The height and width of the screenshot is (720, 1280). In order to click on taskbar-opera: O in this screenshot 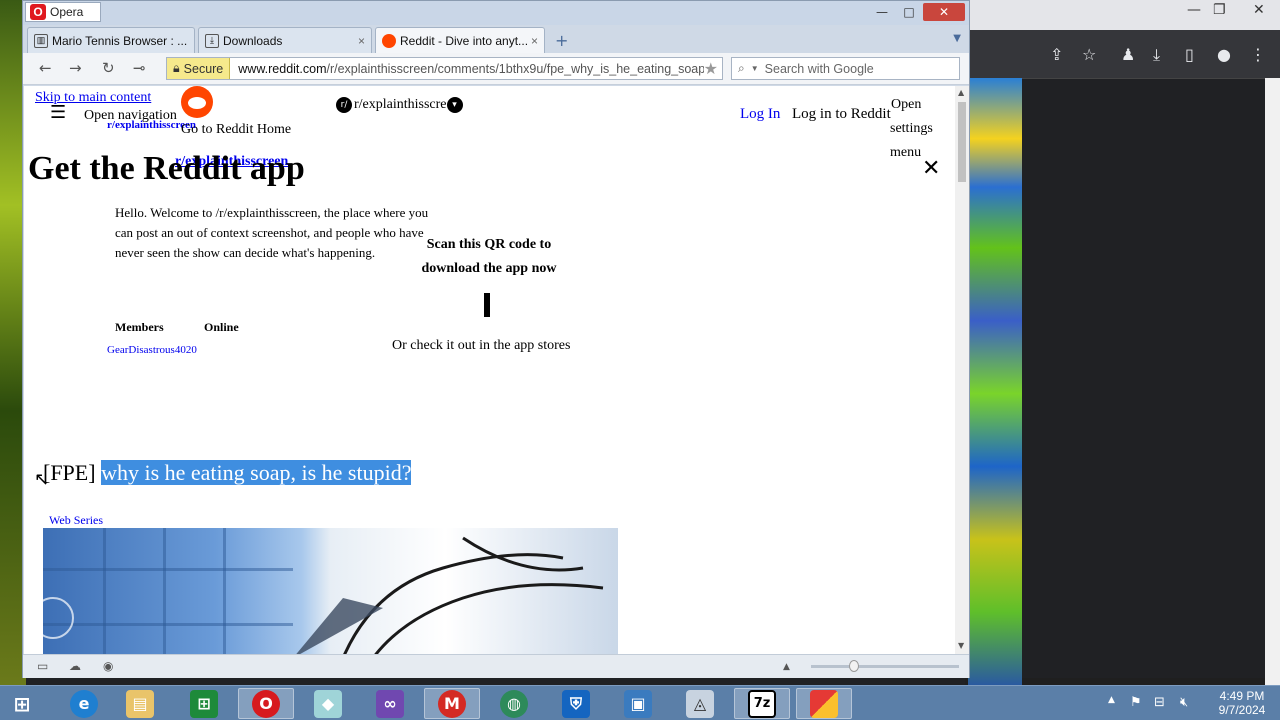, I will do `click(266, 703)`.